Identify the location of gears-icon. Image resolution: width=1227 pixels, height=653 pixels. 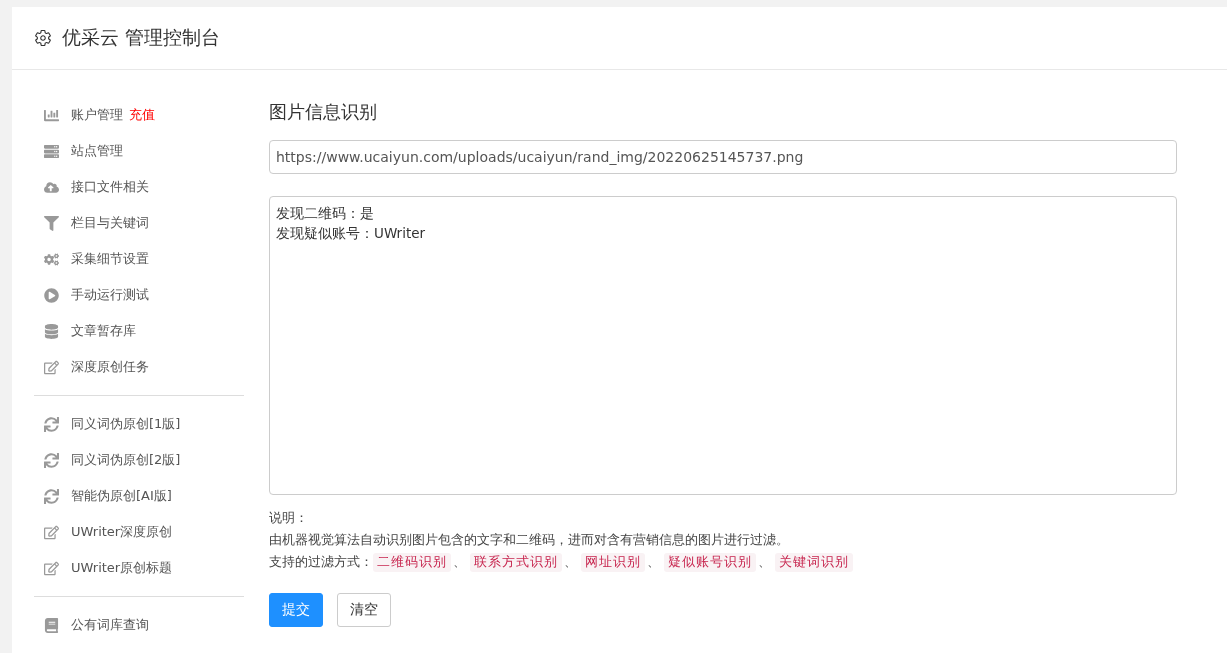
(51, 259).